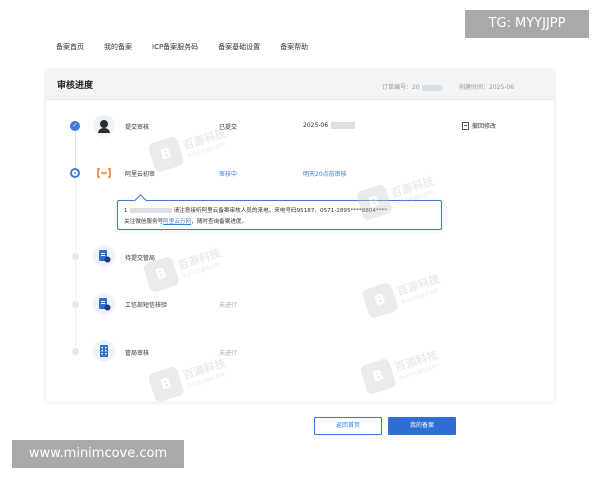 The height and width of the screenshot is (480, 600). What do you see at coordinates (104, 351) in the screenshot?
I see `building-icon` at bounding box center [104, 351].